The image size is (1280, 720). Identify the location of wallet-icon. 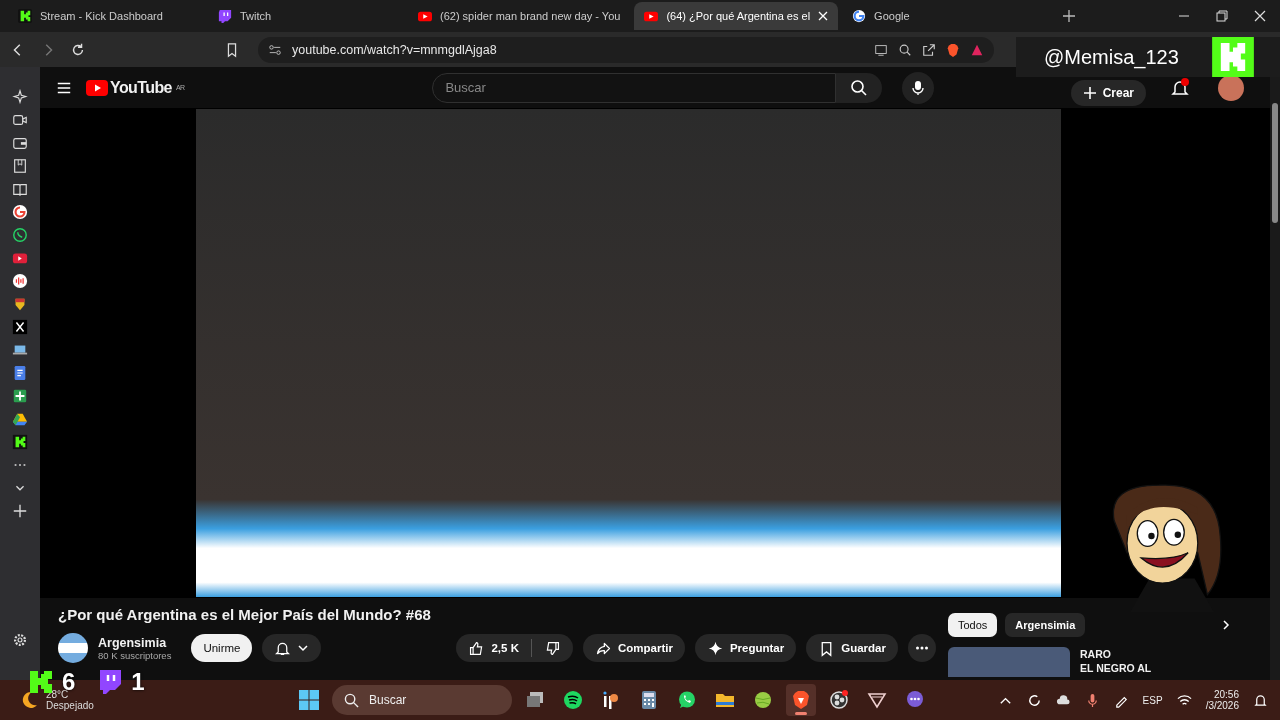
(20, 143).